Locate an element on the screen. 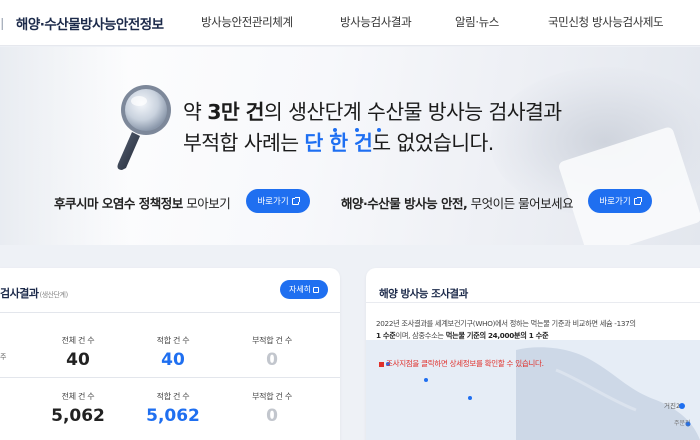 Image resolution: width=700 pixels, height=440 pixels. alert-square-icon is located at coordinates (381, 364).